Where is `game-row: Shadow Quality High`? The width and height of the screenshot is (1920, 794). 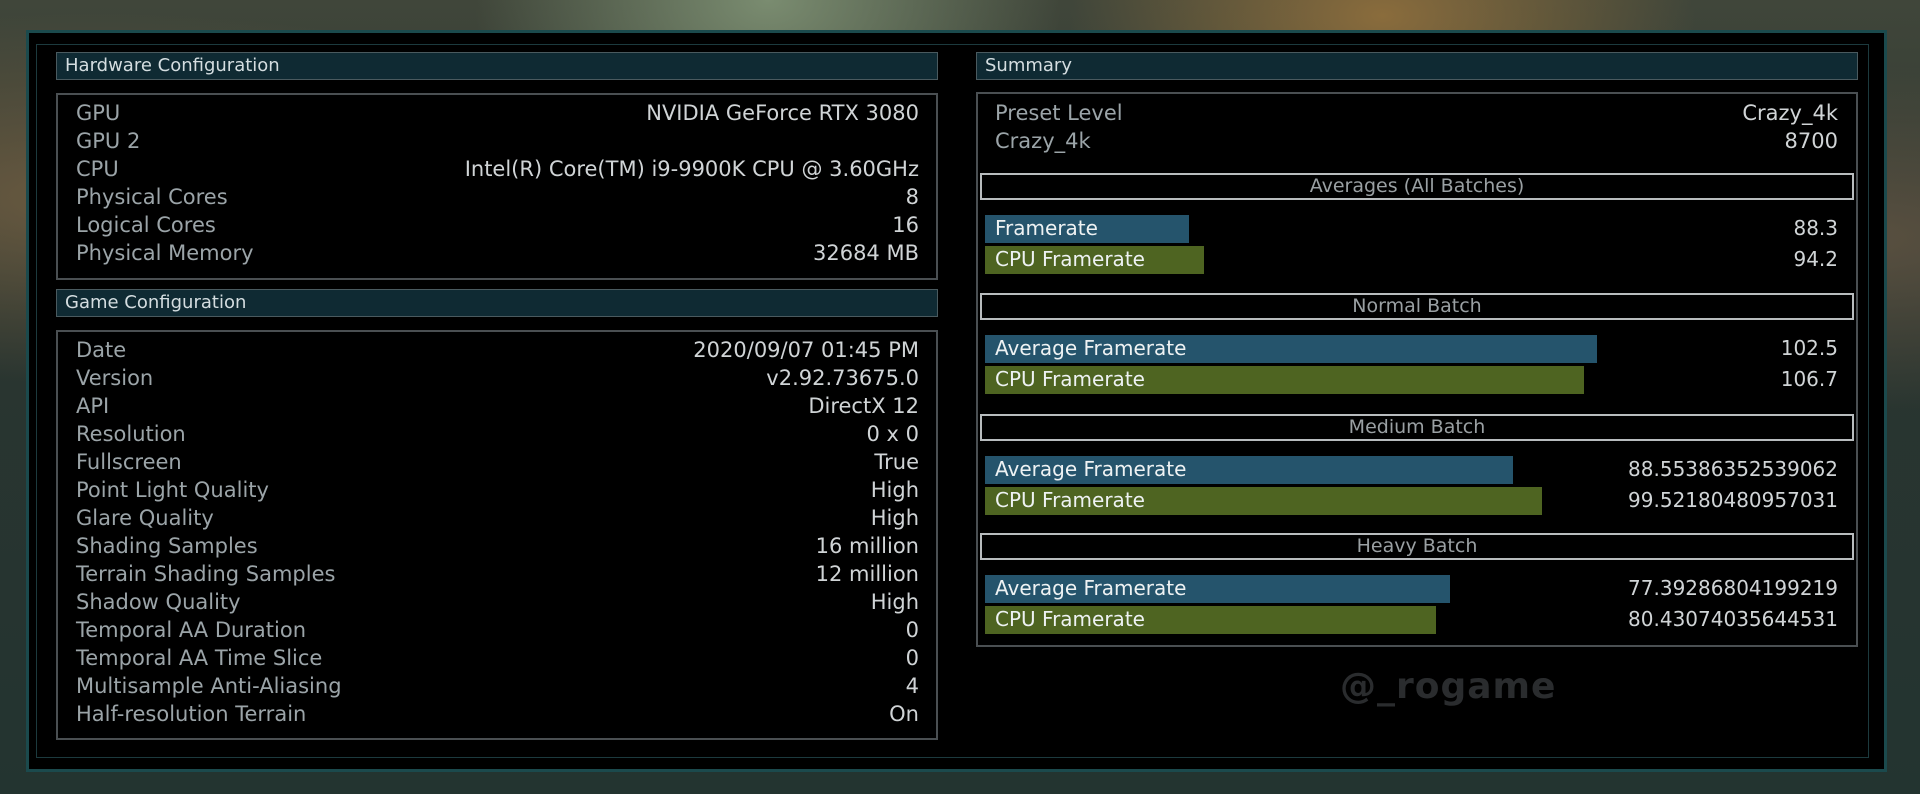 game-row: Shadow Quality High is located at coordinates (497, 602).